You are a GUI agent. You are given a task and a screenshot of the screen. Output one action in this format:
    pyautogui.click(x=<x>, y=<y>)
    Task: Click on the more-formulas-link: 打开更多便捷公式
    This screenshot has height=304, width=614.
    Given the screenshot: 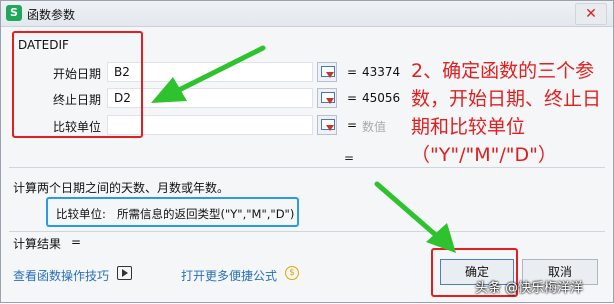 What is the action you would take?
    pyautogui.click(x=229, y=275)
    